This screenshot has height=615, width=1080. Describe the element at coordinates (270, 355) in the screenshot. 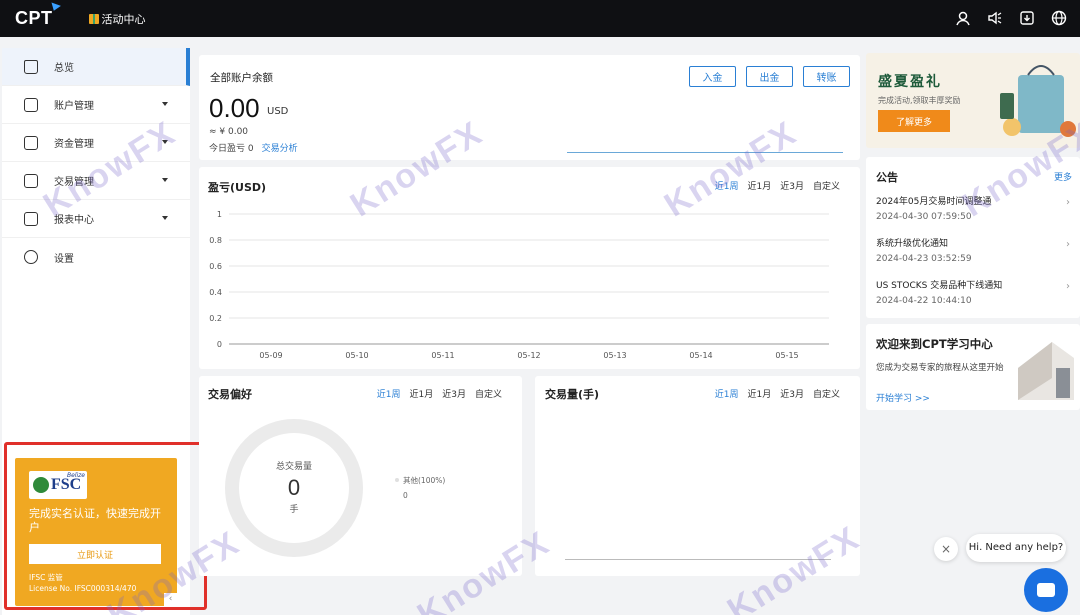

I see `x-tick-label: 05-09` at that location.